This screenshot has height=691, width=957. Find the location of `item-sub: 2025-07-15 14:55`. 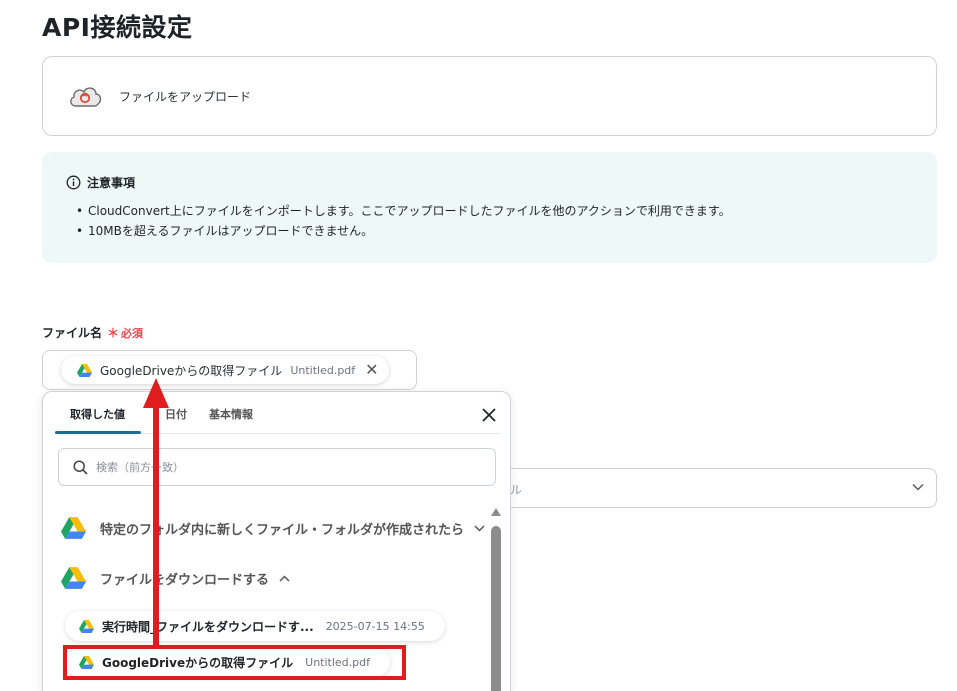

item-sub: 2025-07-15 14:55 is located at coordinates (375, 626).